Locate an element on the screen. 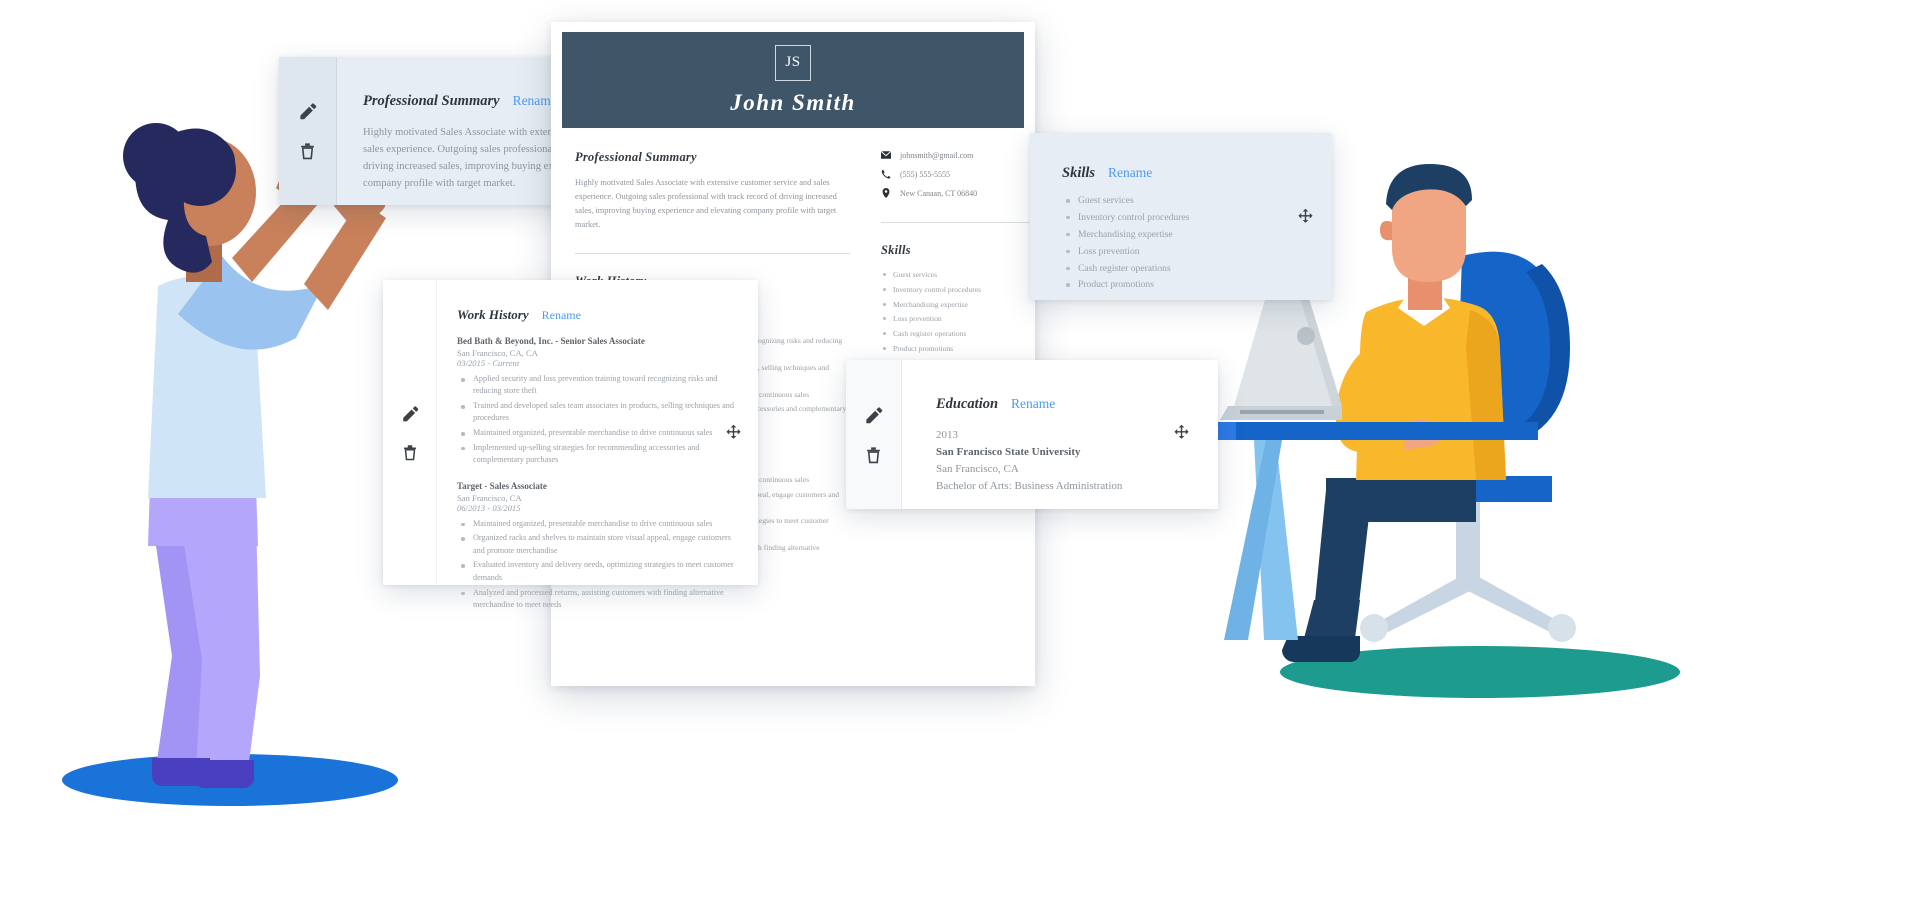 The height and width of the screenshot is (912, 1920). skills-card-item: Product promotions is located at coordinates (1197, 285).